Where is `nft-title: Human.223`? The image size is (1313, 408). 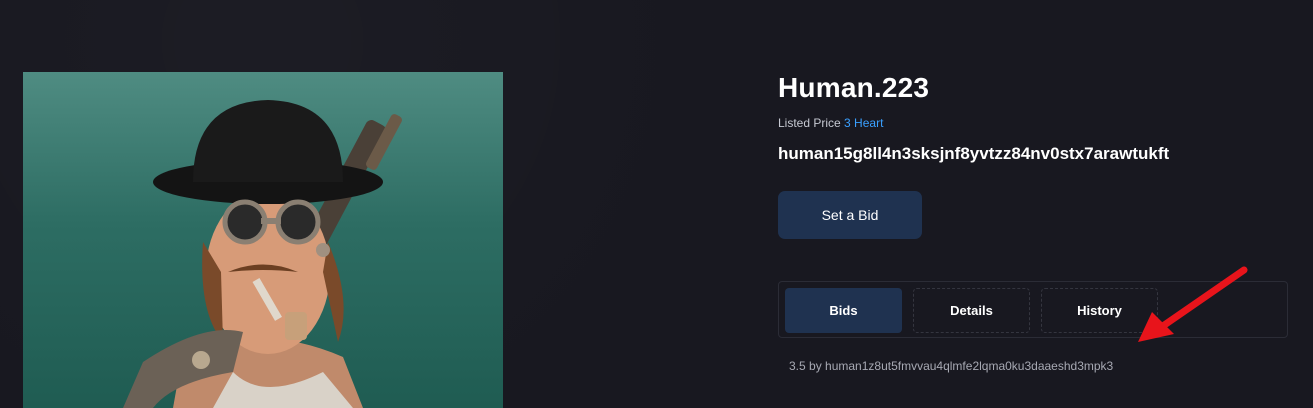 nft-title: Human.223 is located at coordinates (854, 87).